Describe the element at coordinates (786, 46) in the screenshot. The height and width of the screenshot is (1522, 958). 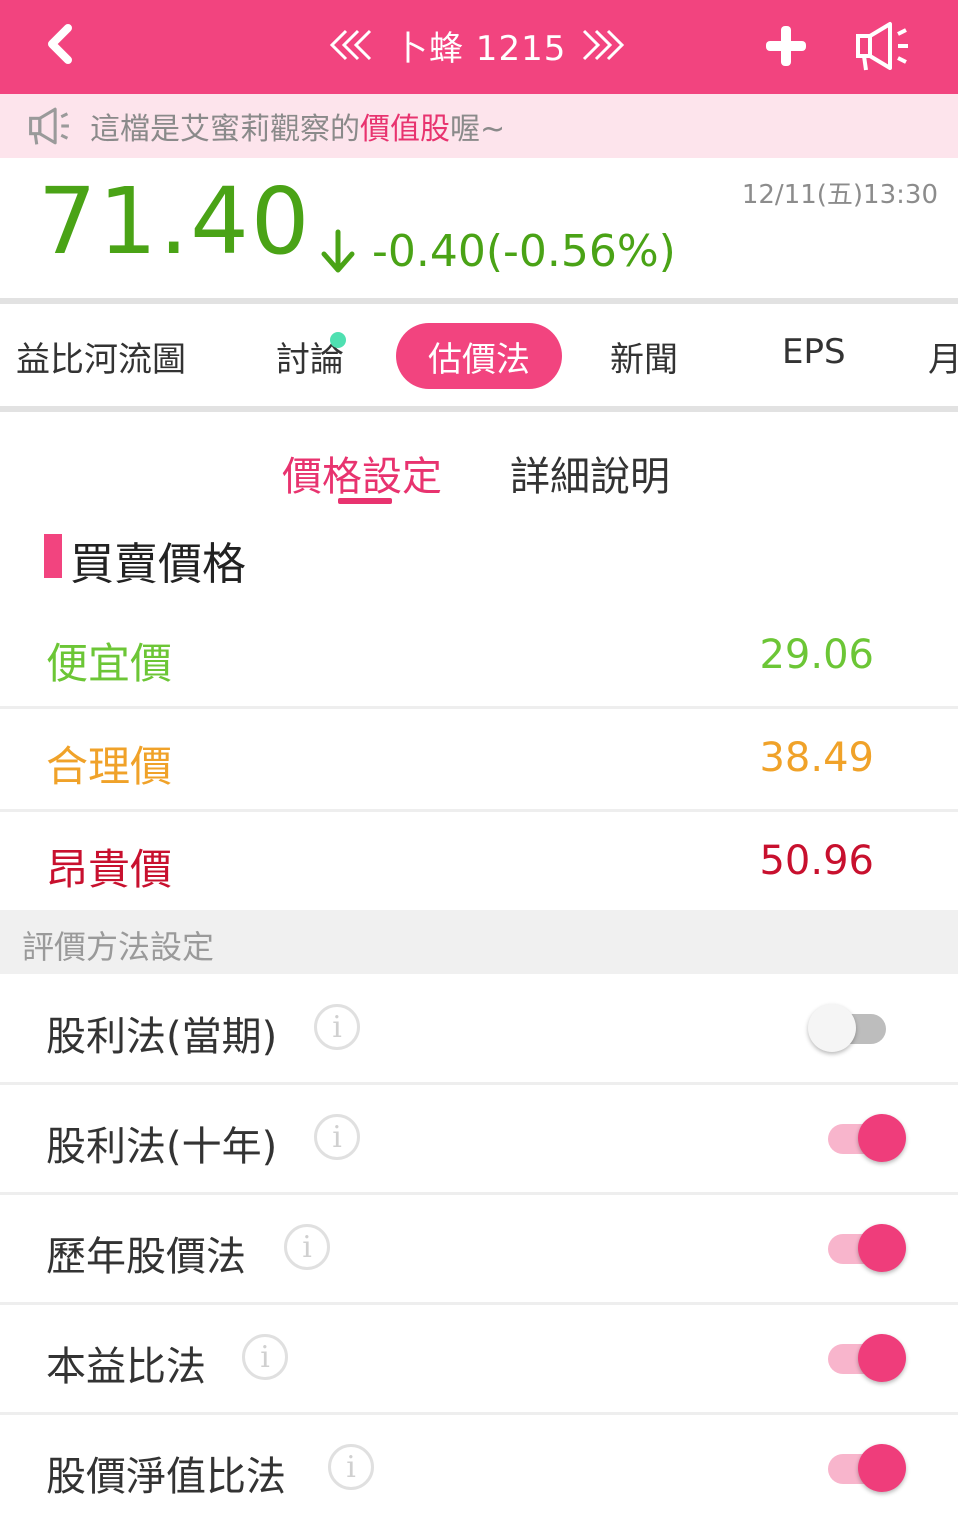
I see `add-watchlist-plus-icon` at that location.